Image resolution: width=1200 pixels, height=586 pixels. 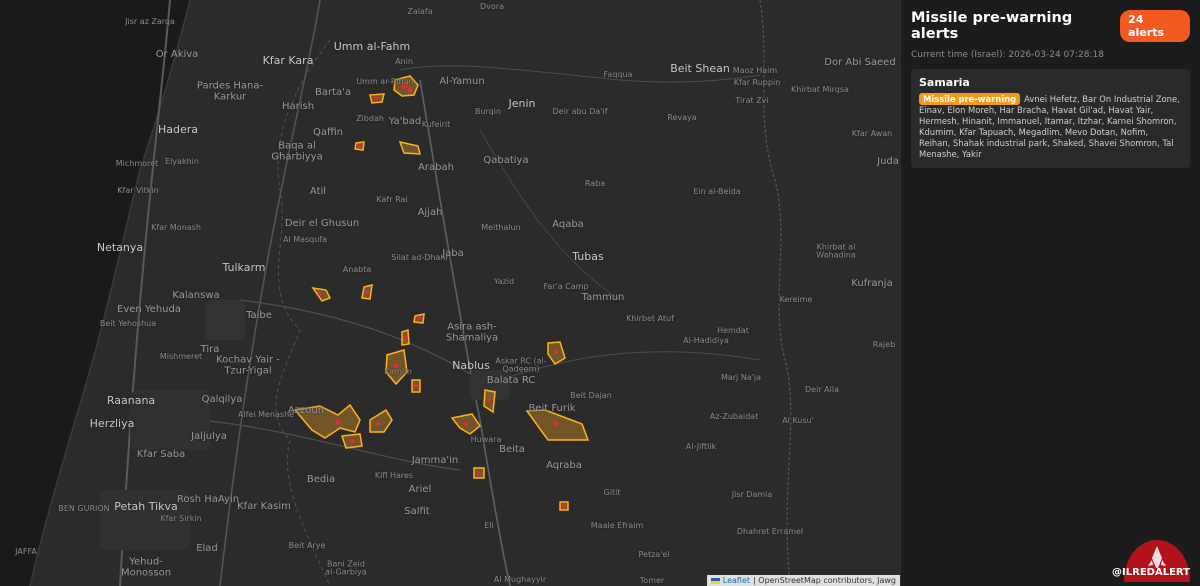 I want to click on place-label-kufeirit: Kufeirit, so click(x=436, y=124).